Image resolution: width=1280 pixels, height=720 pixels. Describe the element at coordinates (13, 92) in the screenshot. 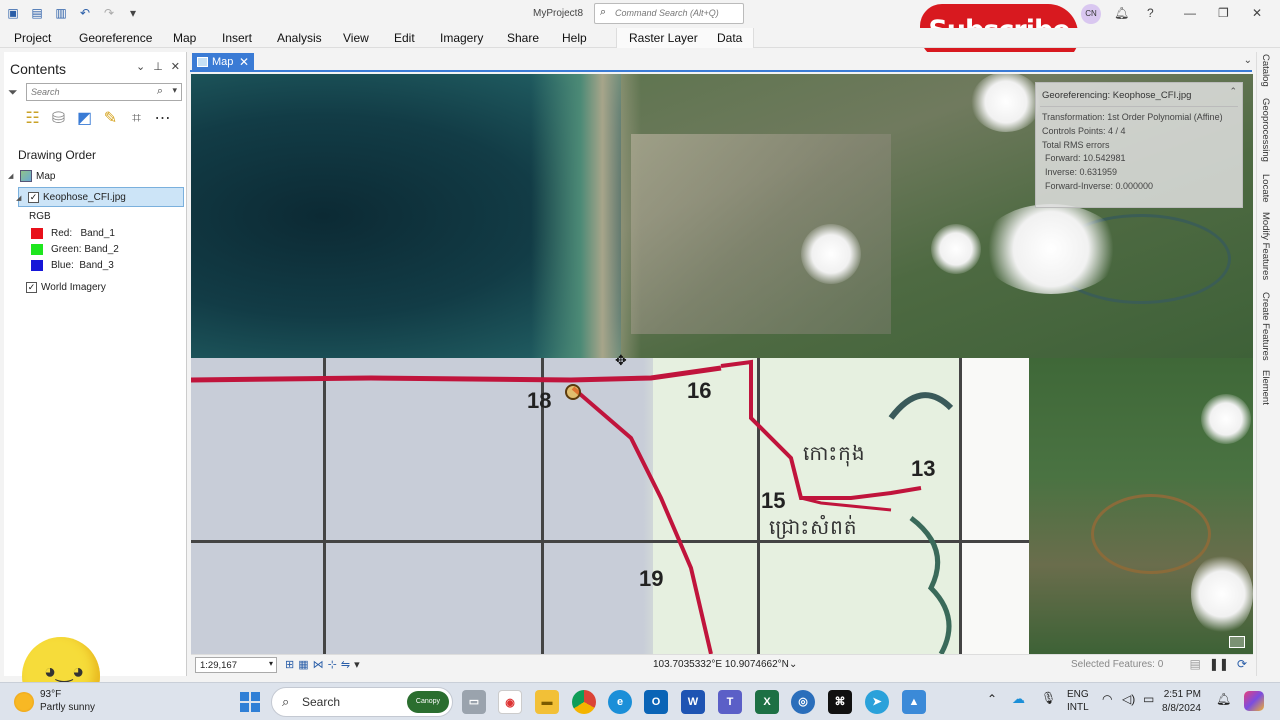

I see `filter-icon: ⏷` at that location.